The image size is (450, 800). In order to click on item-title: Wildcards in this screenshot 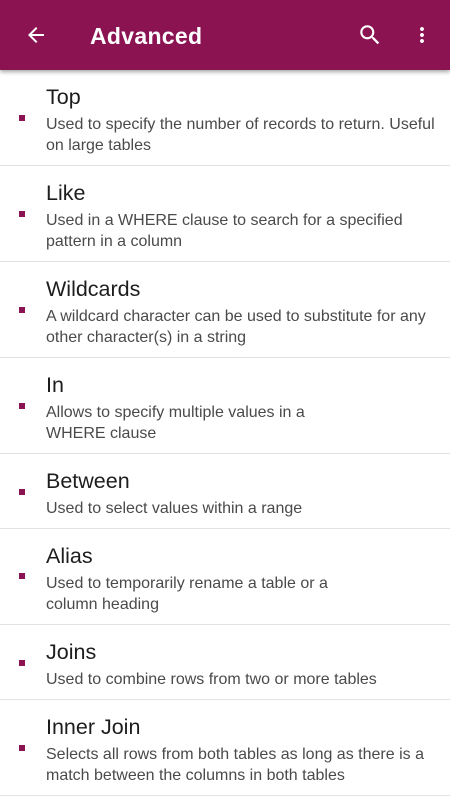, I will do `click(93, 289)`.